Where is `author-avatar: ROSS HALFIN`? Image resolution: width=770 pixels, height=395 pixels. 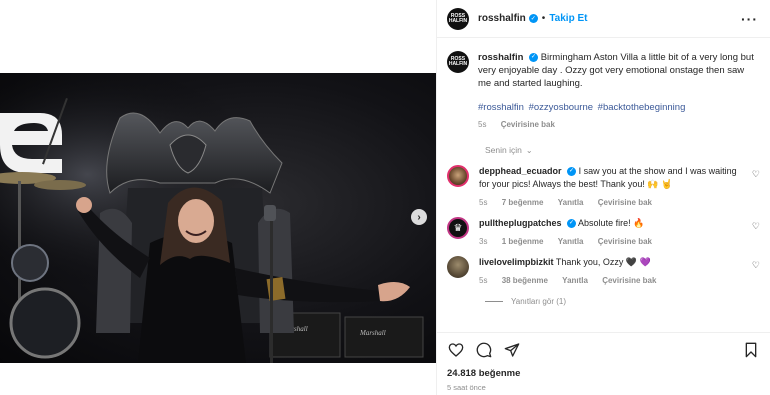 author-avatar: ROSS HALFIN is located at coordinates (458, 18).